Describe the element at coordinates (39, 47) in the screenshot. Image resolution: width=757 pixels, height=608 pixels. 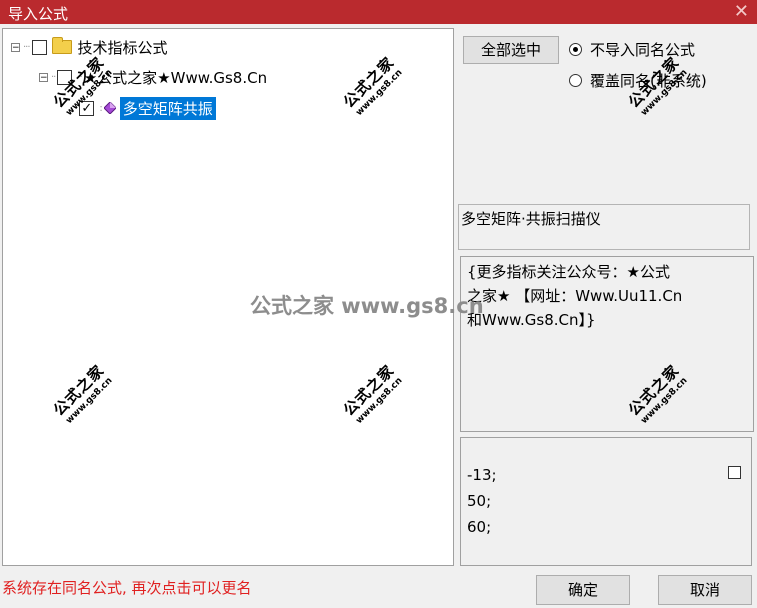
I see `root-checkbox` at that location.